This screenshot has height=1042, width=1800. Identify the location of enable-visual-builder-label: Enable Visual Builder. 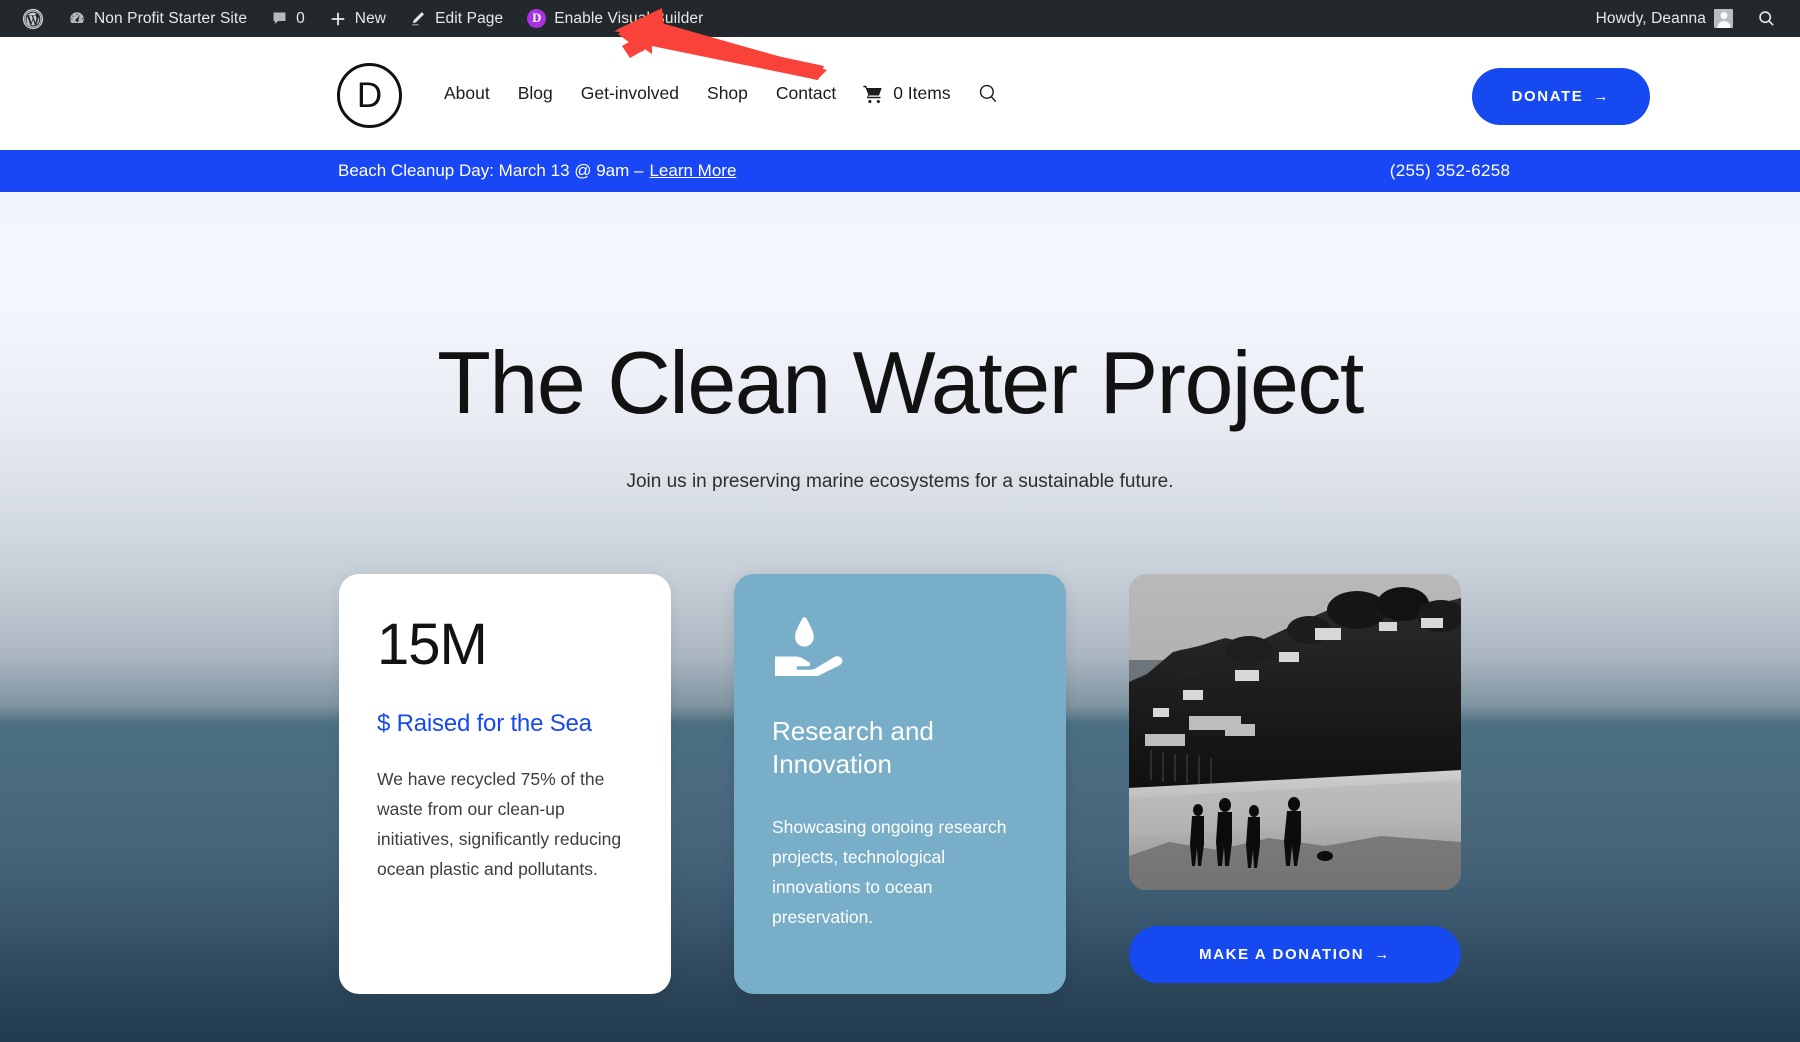
(629, 18).